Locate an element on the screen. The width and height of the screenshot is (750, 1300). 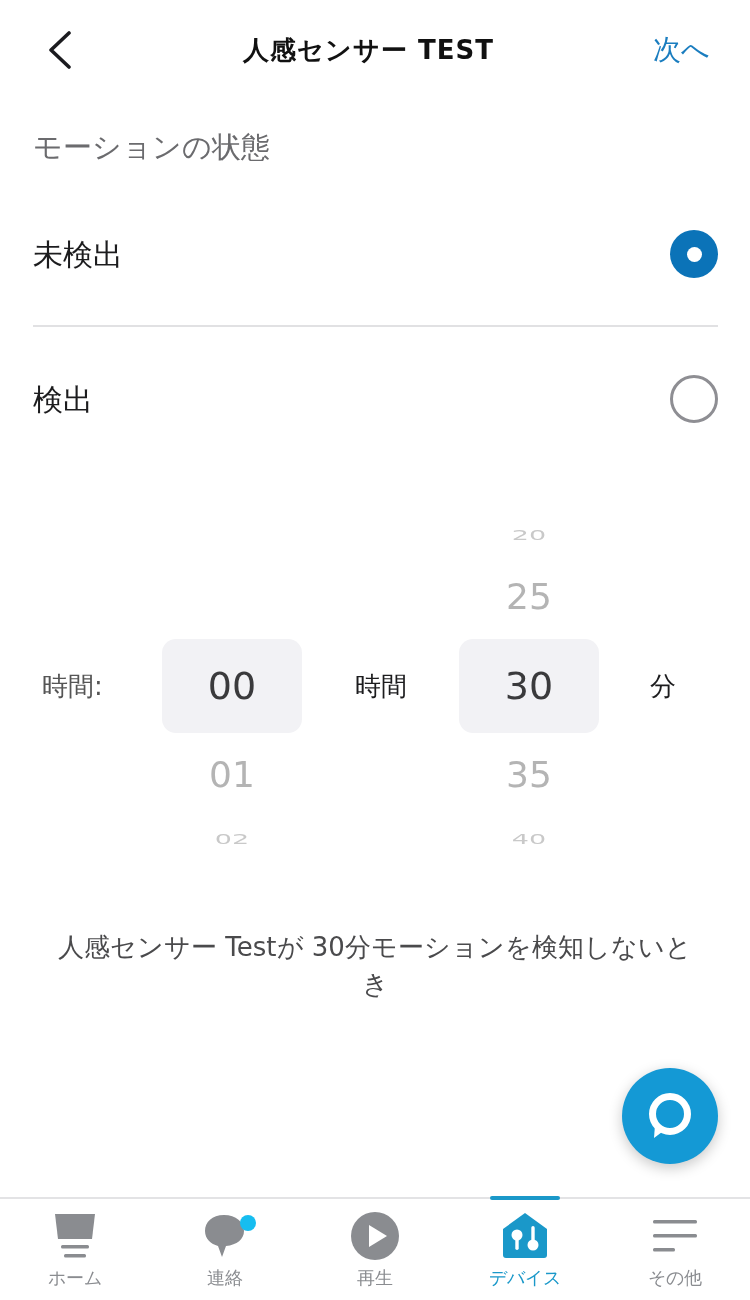
tab-bar-item: 再生 is located at coordinates (375, 1249).